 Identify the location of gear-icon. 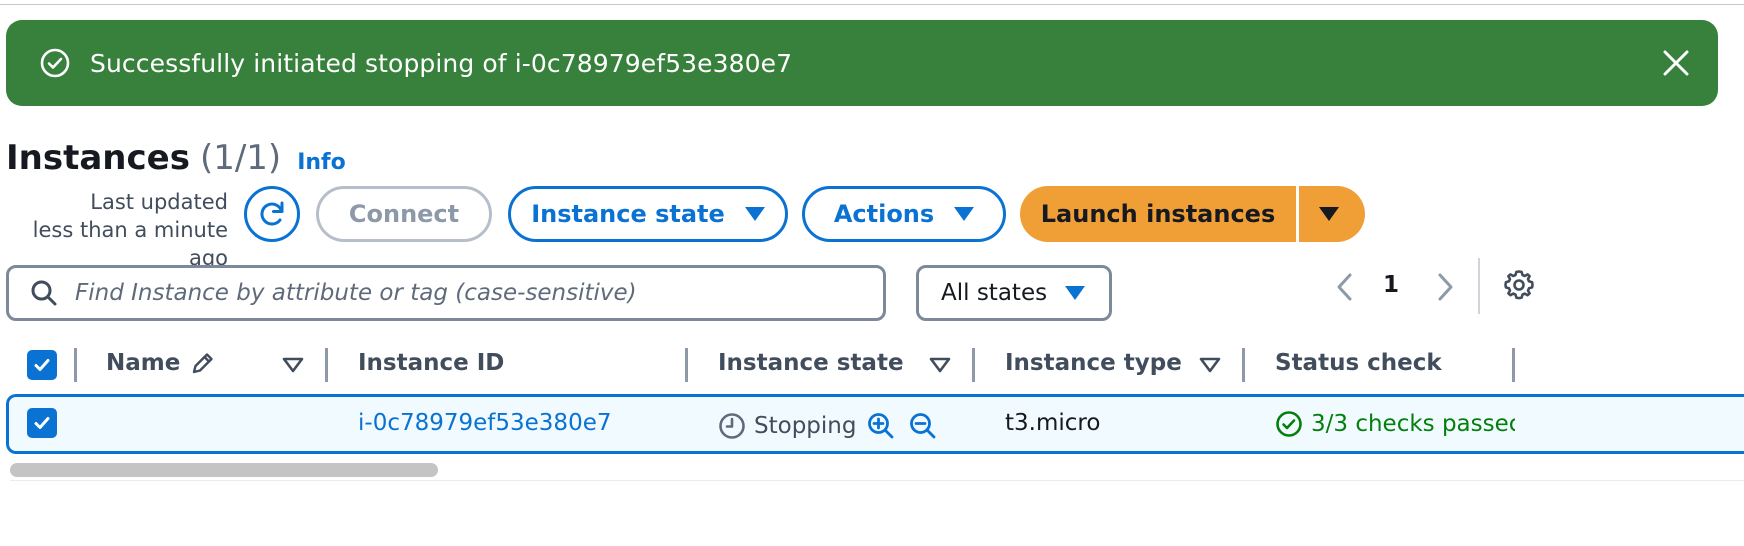
(1519, 285).